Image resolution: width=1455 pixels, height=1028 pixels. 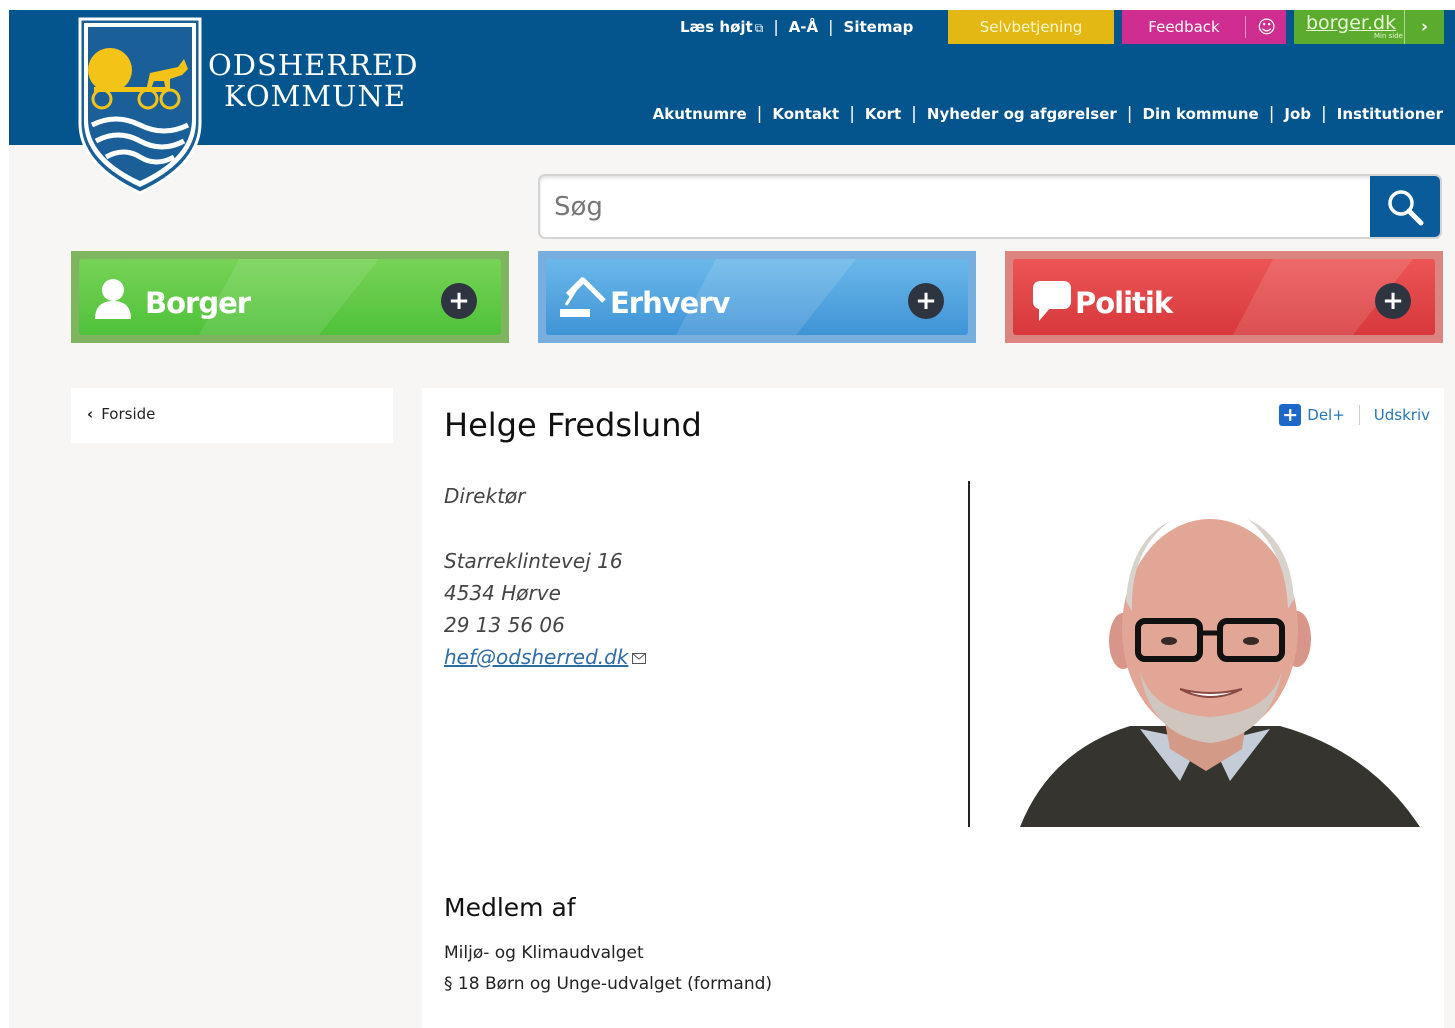 What do you see at coordinates (313, 65) in the screenshot?
I see `logo-line1: ODSHERRED` at bounding box center [313, 65].